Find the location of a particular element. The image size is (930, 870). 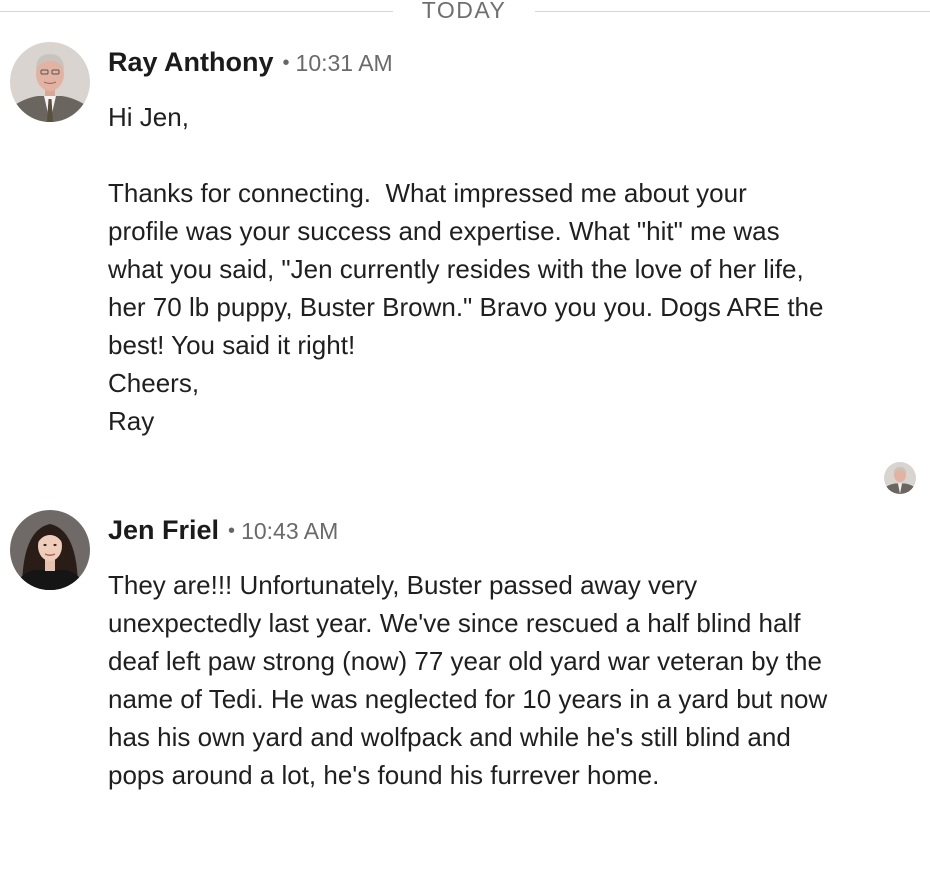

read-receipt-avatar is located at coordinates (900, 478).